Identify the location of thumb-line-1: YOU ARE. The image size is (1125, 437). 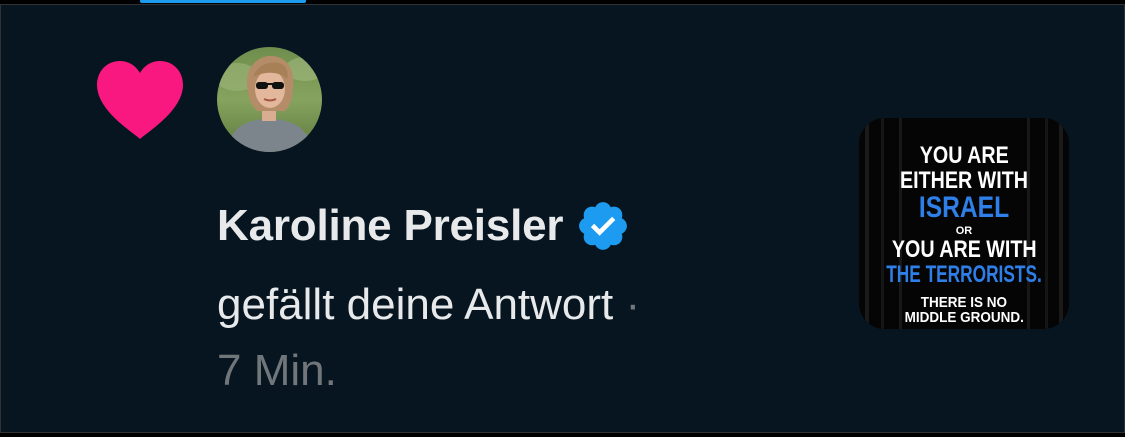
(964, 155).